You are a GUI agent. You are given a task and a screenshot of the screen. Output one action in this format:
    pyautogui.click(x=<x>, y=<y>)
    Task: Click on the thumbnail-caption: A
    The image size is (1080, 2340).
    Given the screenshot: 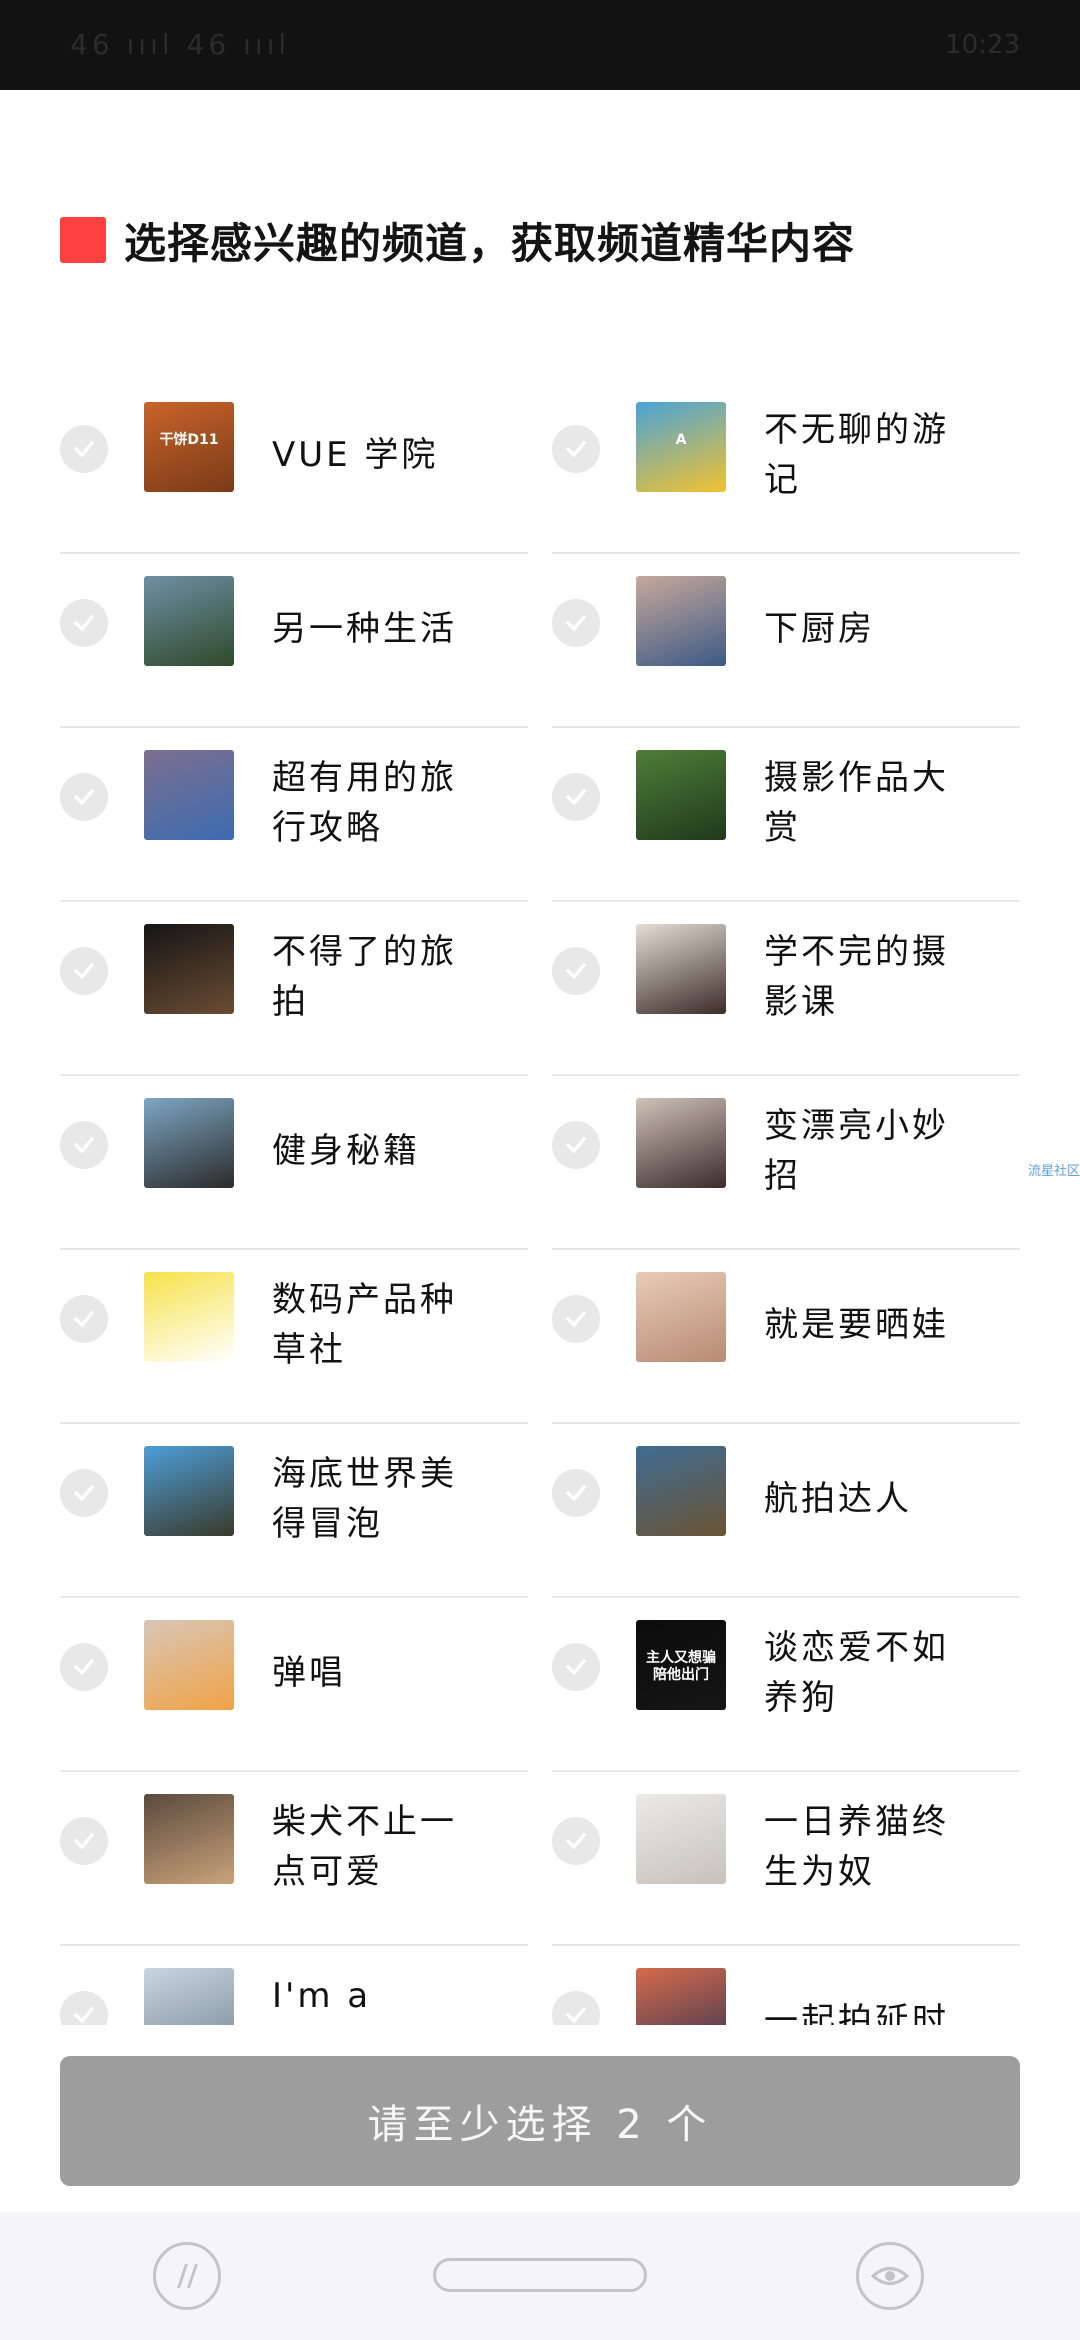 What is the action you would take?
    pyautogui.click(x=681, y=440)
    